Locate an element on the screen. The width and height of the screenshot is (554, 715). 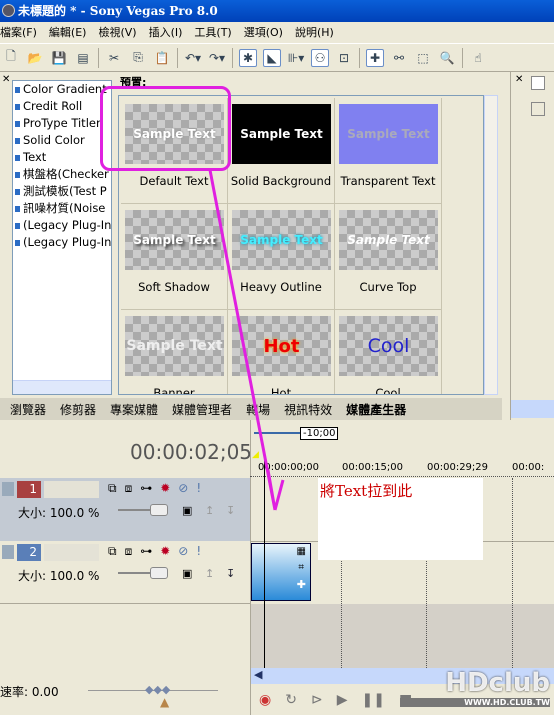
drag-arrow-annotation is located at coordinates (246, 340).